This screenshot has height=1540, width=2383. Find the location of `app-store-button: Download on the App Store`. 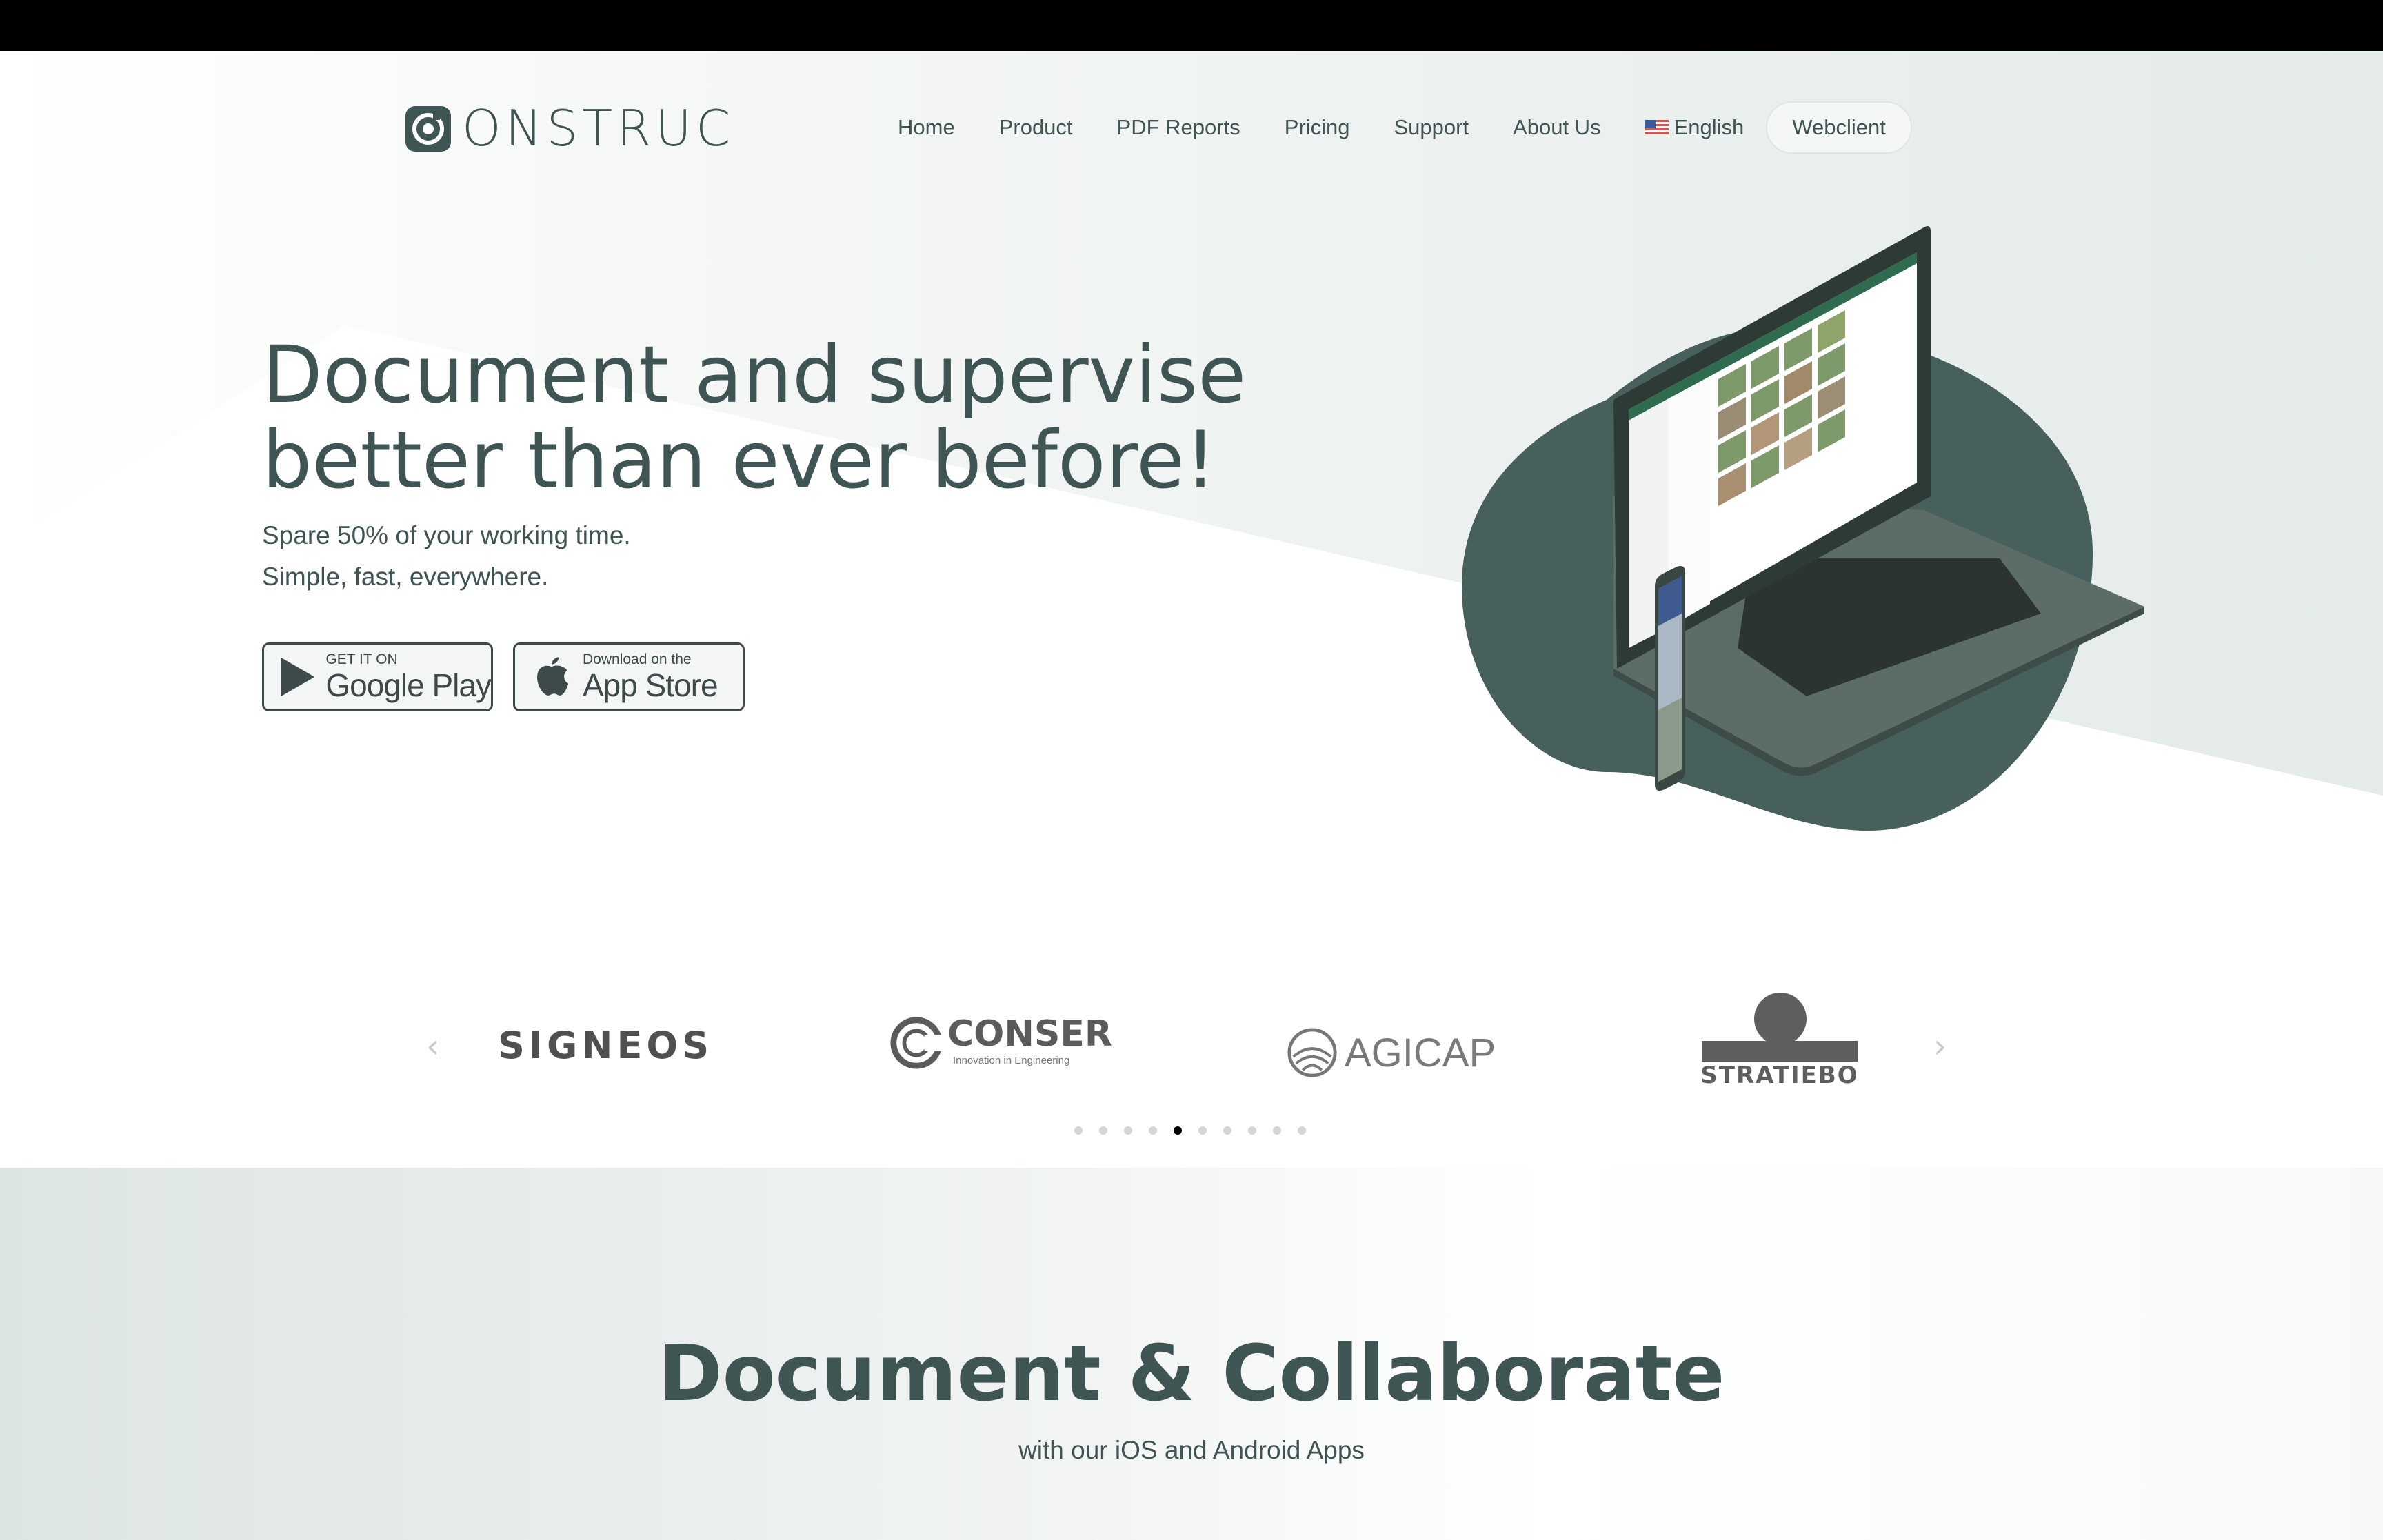

app-store-button: Download on the App Store is located at coordinates (629, 677).